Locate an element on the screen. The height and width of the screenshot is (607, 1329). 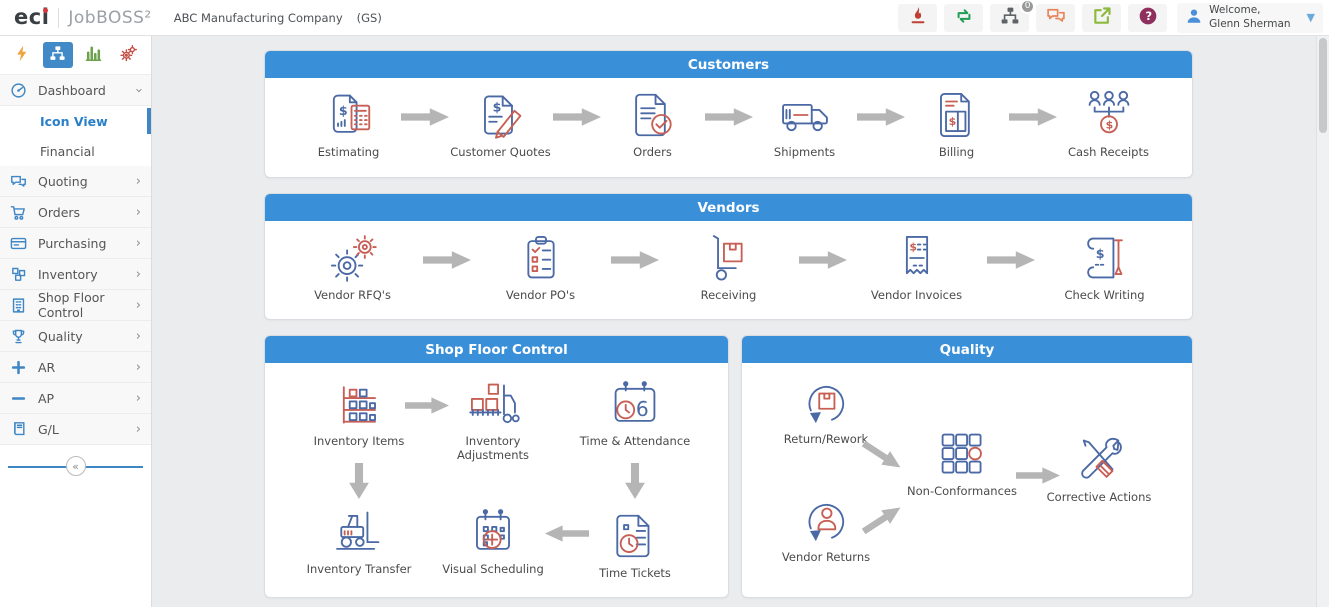
company-name: ABC Manufacturing Company is located at coordinates (258, 17).